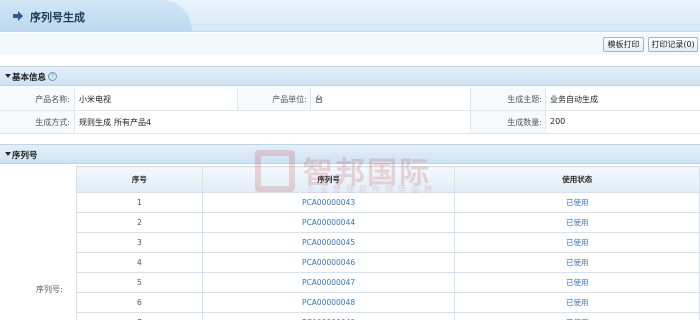 The height and width of the screenshot is (320, 700). Describe the element at coordinates (574, 99) in the screenshot. I see `gen-subject-value: 业务自动生成` at that location.